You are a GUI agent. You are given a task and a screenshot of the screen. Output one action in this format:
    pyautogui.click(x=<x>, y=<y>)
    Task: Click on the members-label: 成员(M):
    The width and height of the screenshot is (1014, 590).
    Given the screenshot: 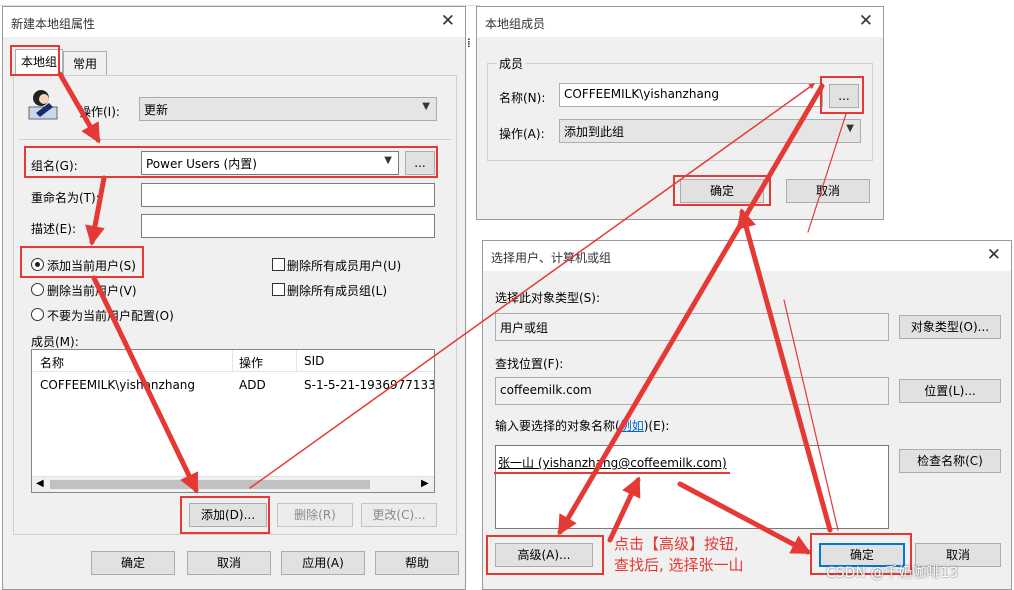 What is the action you would take?
    pyautogui.click(x=55, y=342)
    